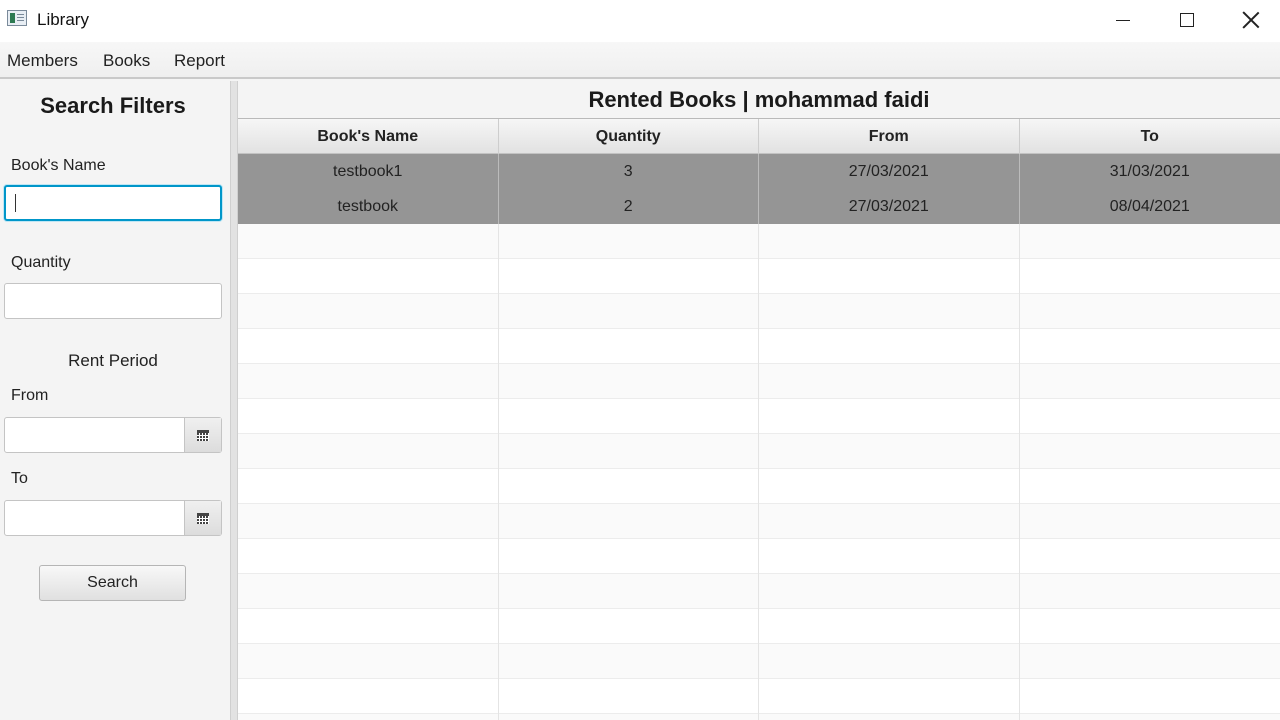 The width and height of the screenshot is (1280, 720). Describe the element at coordinates (63, 19) in the screenshot. I see `window-title: Library` at that location.